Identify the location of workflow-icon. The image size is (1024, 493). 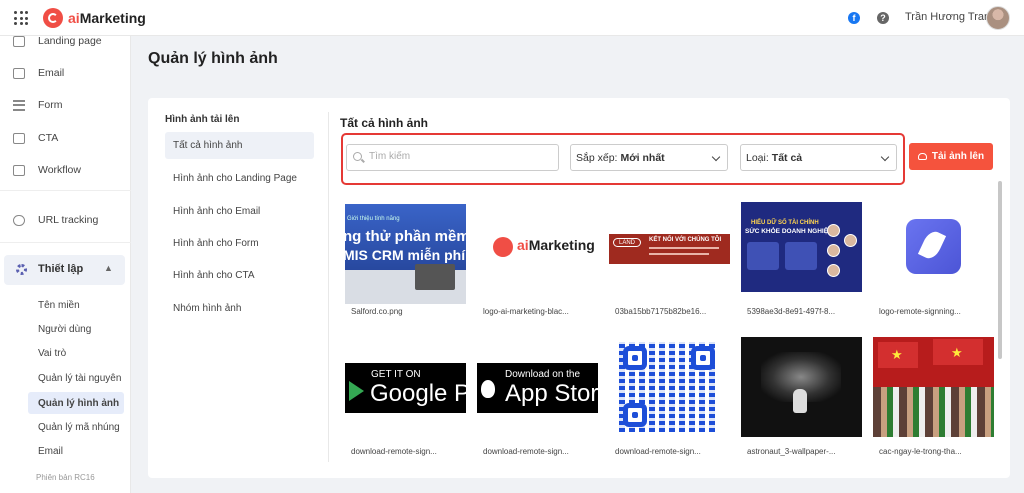
(19, 170).